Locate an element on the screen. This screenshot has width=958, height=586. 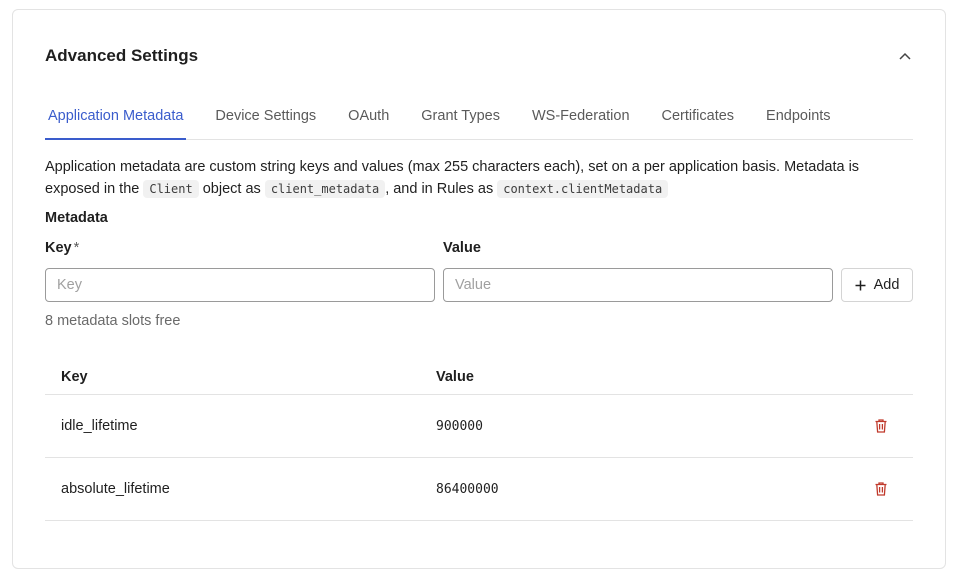
tab-oauth: OAuth is located at coordinates (368, 121).